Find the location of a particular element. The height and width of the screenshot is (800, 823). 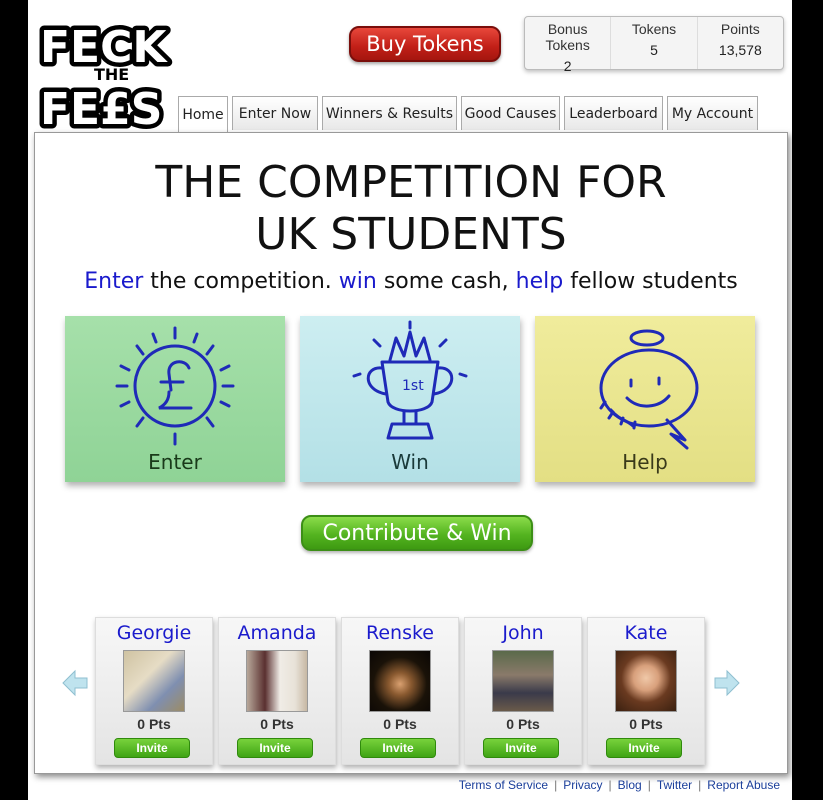

bonus-tokens-stat: Bonus Tokens 2 is located at coordinates (567, 45).